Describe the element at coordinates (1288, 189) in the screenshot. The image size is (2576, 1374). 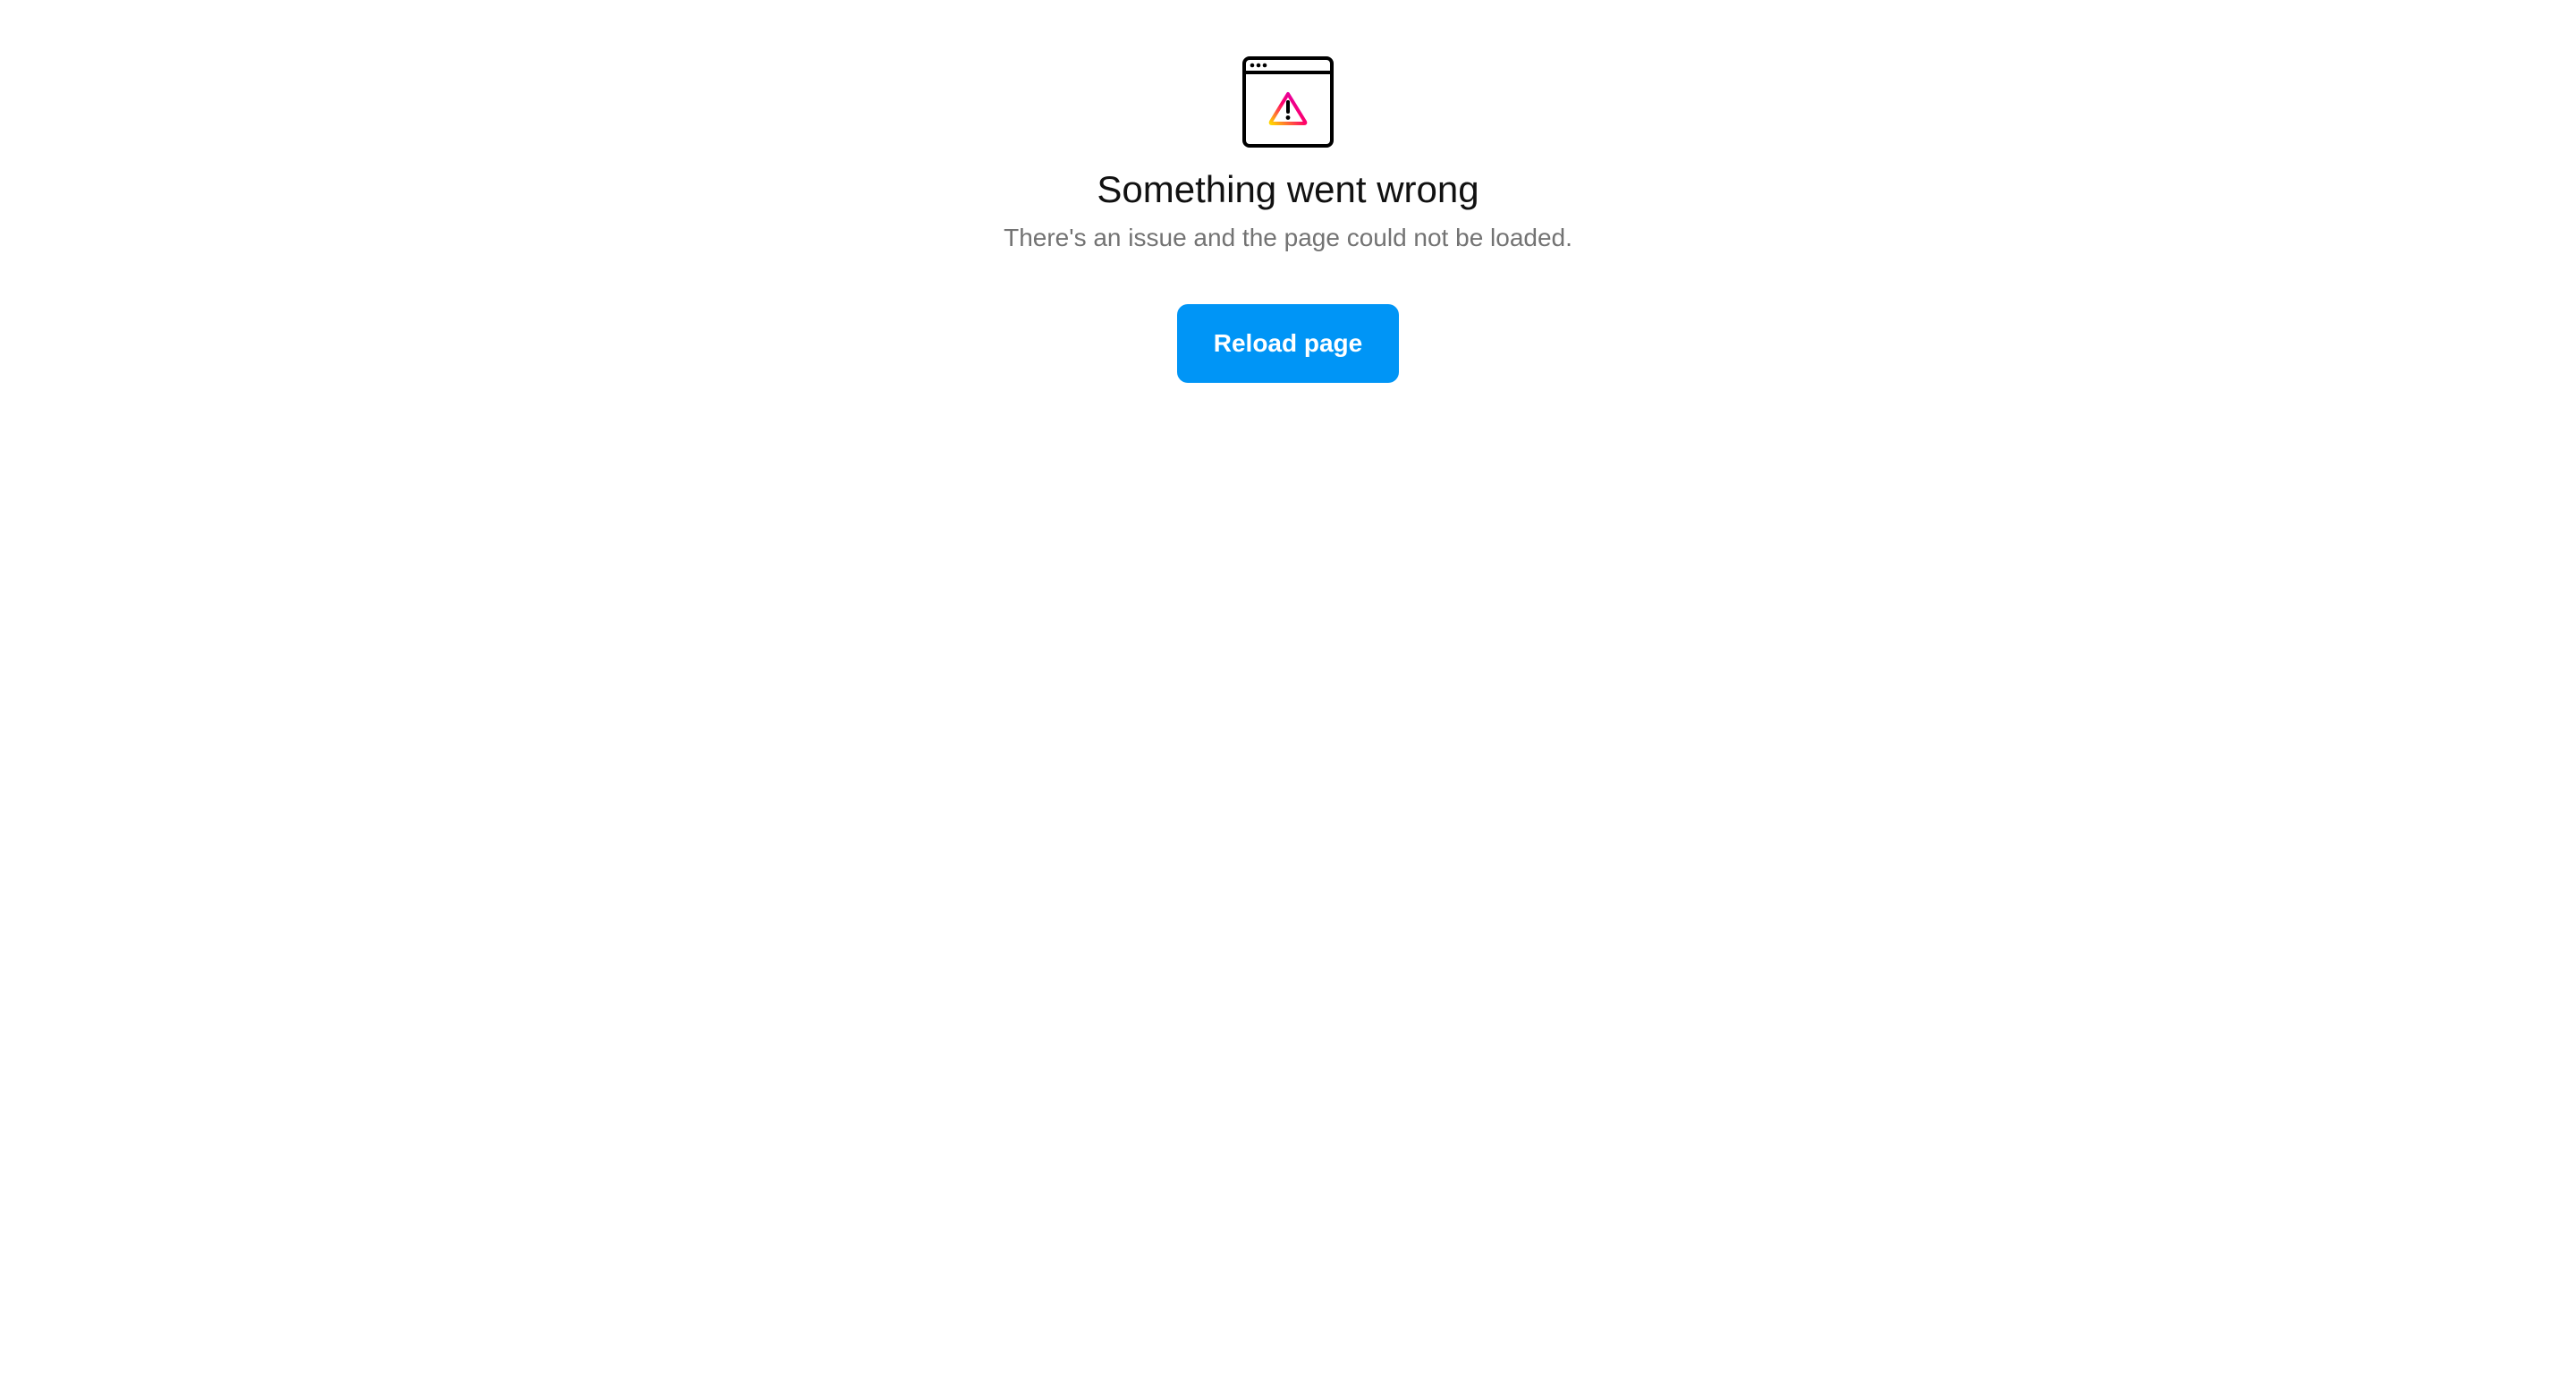
I see `error-title: Something went wrong` at that location.